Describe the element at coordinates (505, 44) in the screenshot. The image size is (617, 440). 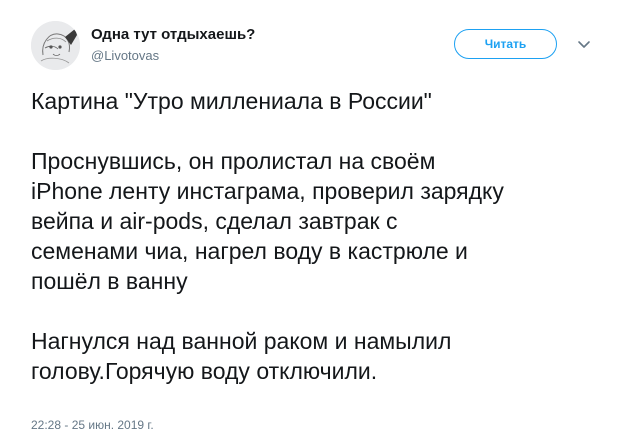
I see `follow-button: Читать` at that location.